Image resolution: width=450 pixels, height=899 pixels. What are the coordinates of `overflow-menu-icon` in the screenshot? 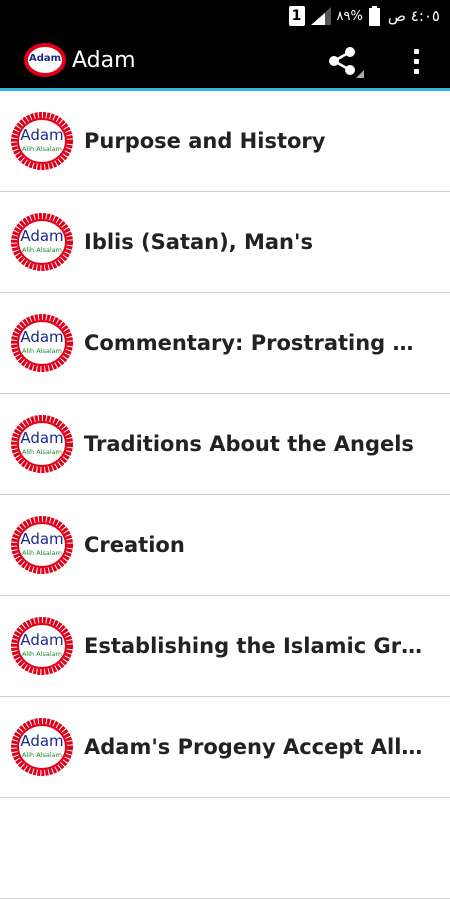 It's located at (416, 61).